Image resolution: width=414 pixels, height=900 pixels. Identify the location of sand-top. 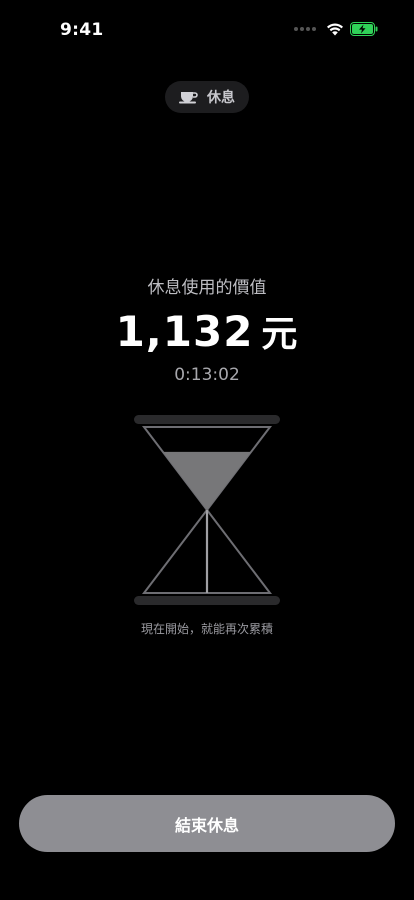
(207, 480).